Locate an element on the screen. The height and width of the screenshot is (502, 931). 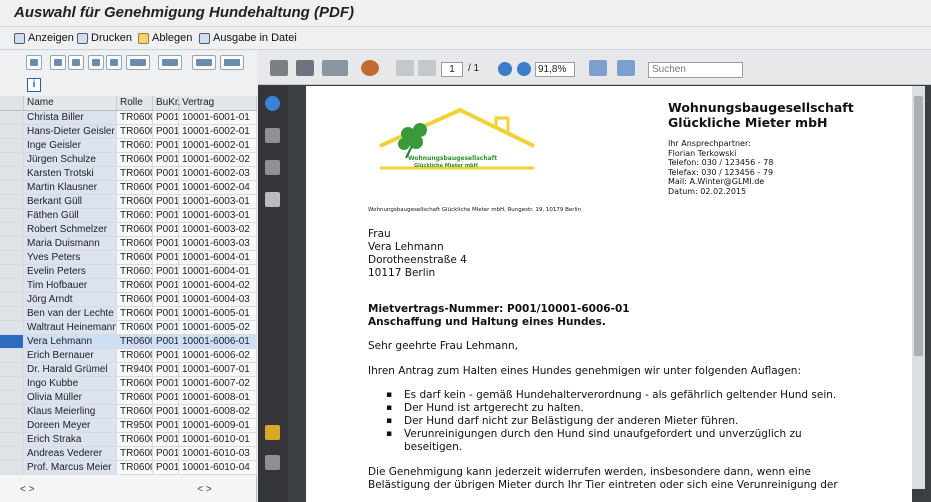
cell-name: Maria Duismann is located at coordinates (70, 244).